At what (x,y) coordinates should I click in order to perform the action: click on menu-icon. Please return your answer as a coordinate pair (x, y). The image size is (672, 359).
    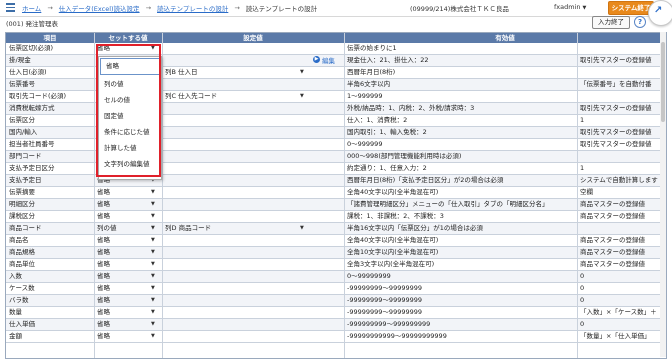
    Looking at the image, I should click on (10, 7).